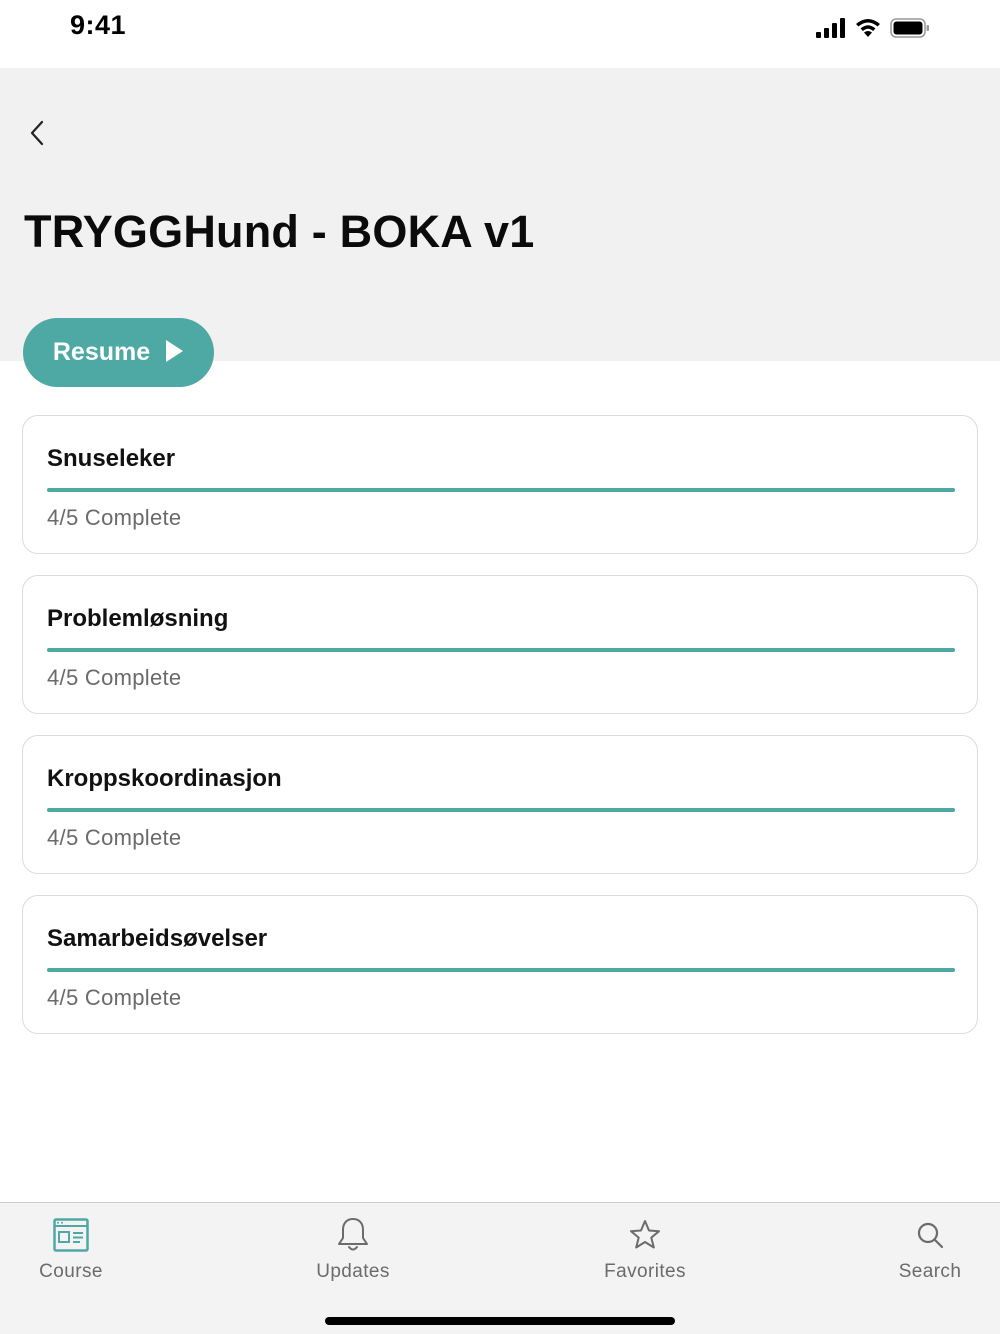 Image resolution: width=1000 pixels, height=1334 pixels. I want to click on play-icon, so click(174, 352).